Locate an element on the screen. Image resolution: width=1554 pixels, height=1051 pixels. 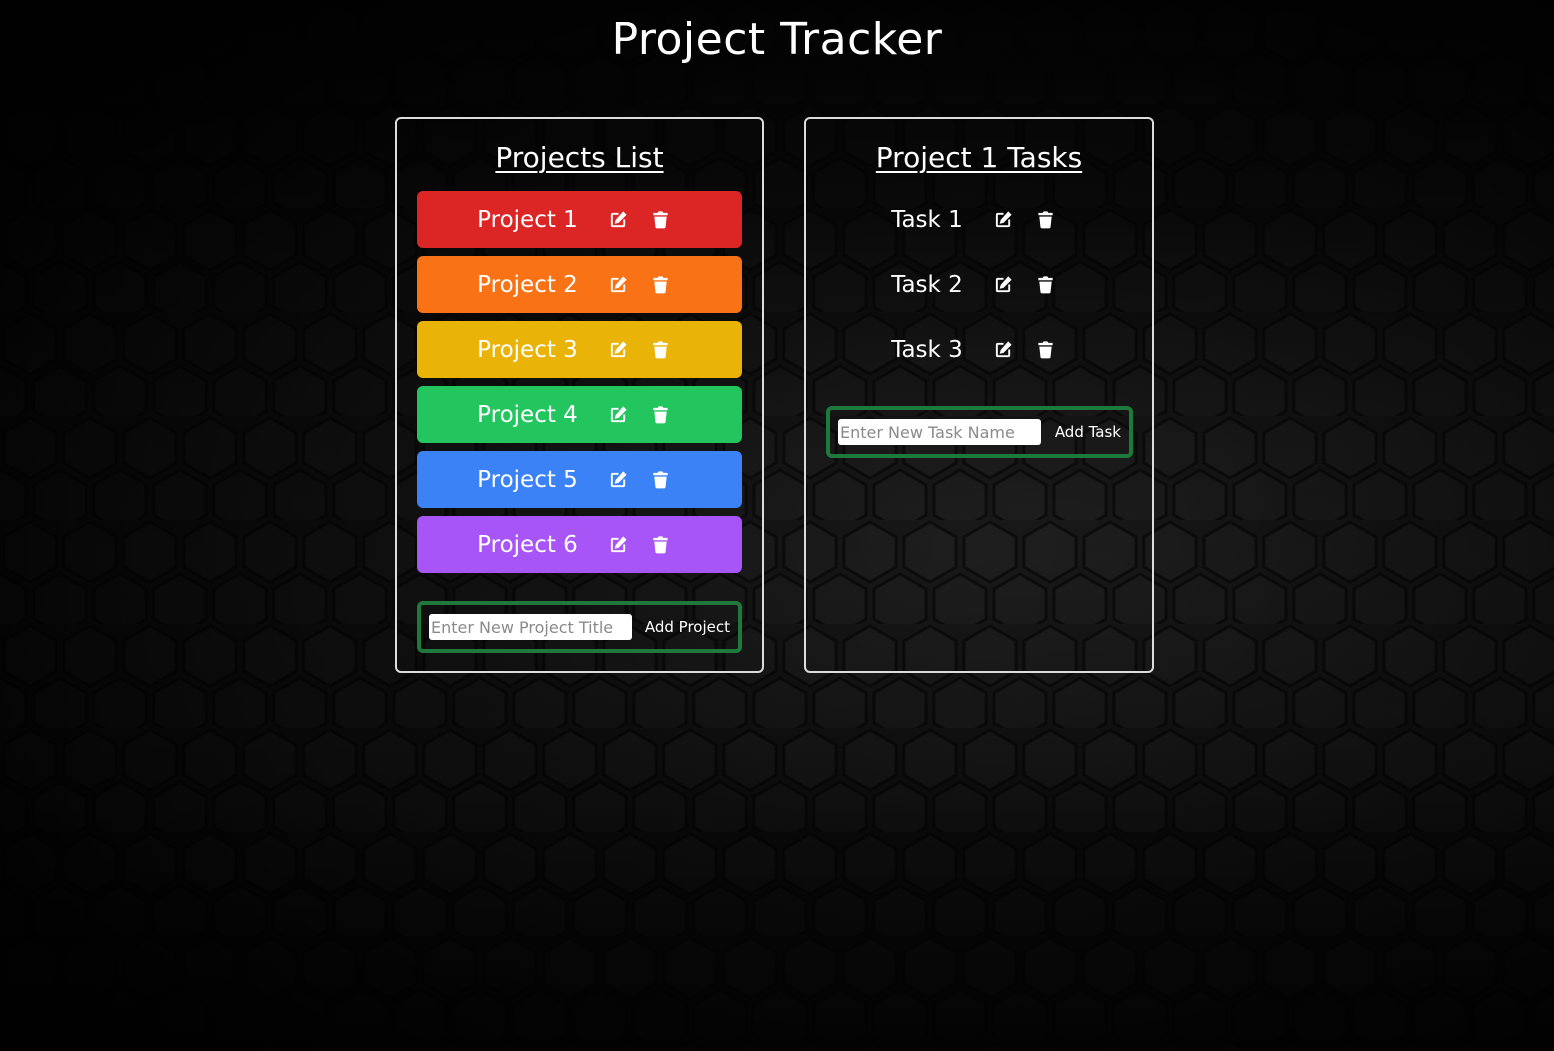
project-item: Project 3 is located at coordinates (579, 349).